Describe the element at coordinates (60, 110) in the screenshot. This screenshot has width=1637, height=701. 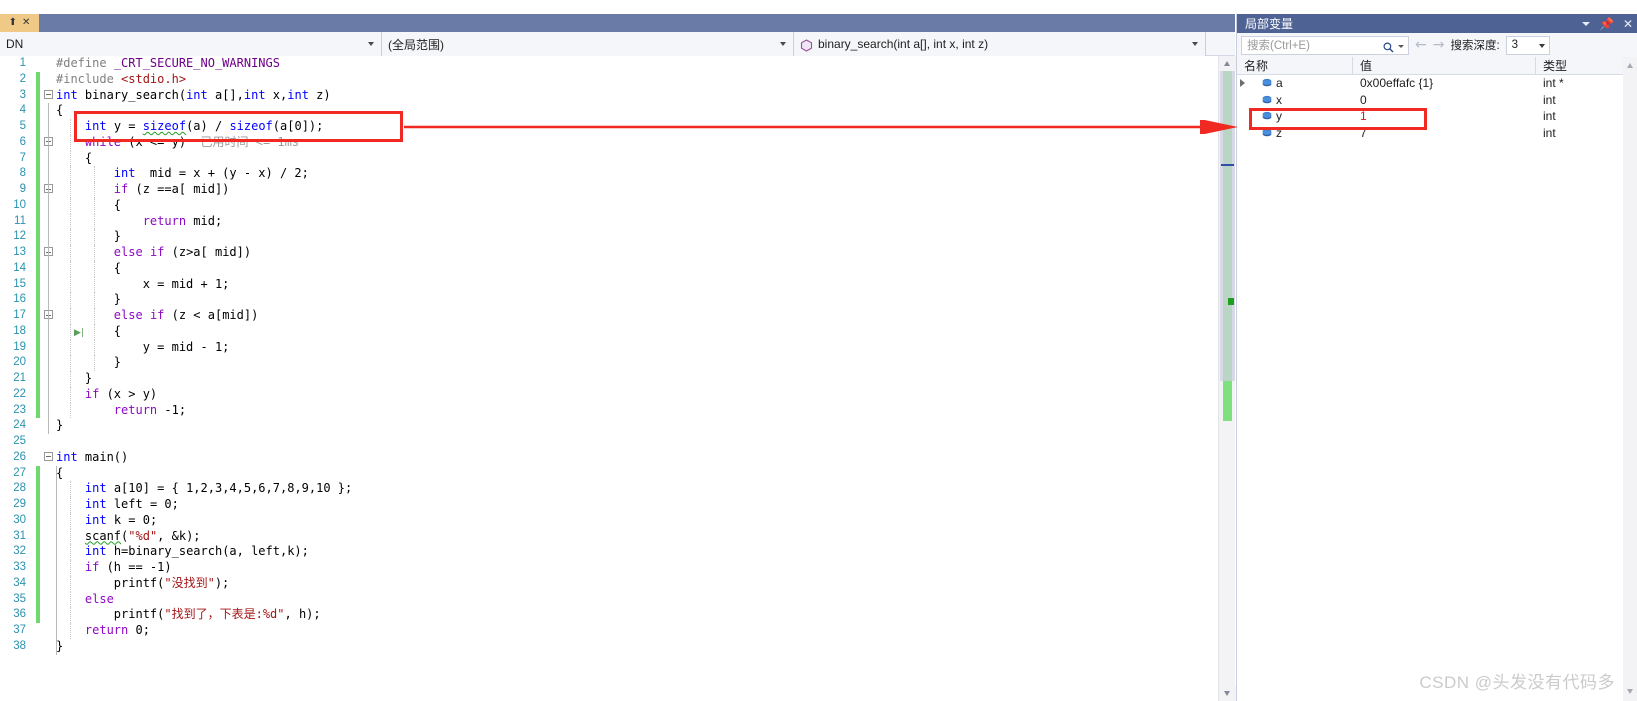
I see `code-text: {` at that location.